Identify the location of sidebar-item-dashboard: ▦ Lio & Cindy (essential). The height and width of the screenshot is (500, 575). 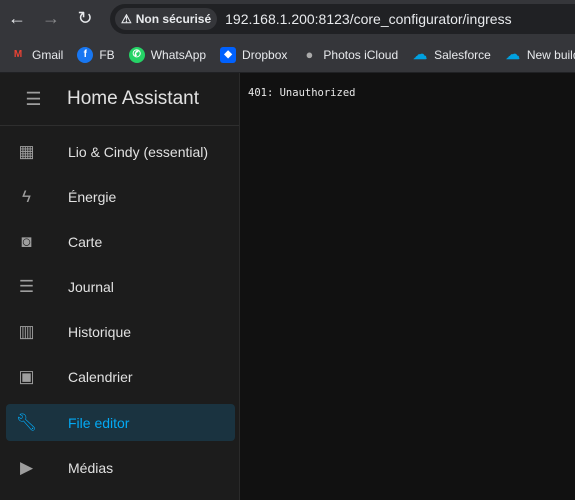
(120, 151).